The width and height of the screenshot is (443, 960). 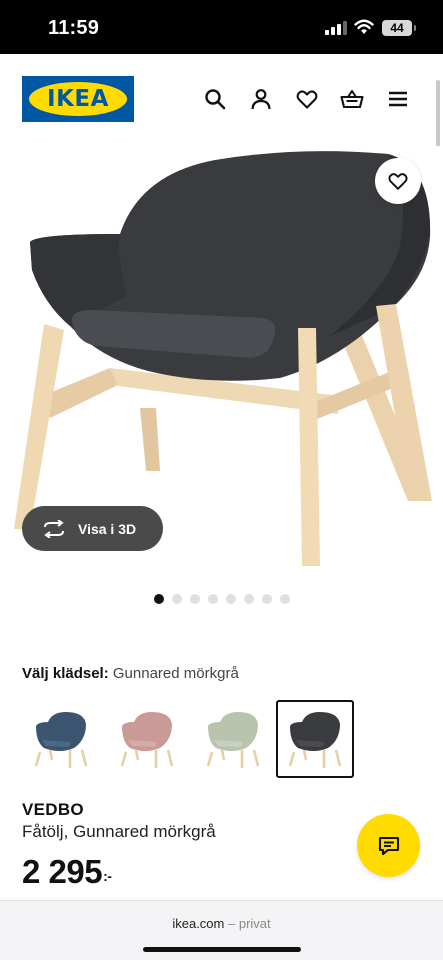 I want to click on url-display: ikea.com – privat, so click(x=221, y=923).